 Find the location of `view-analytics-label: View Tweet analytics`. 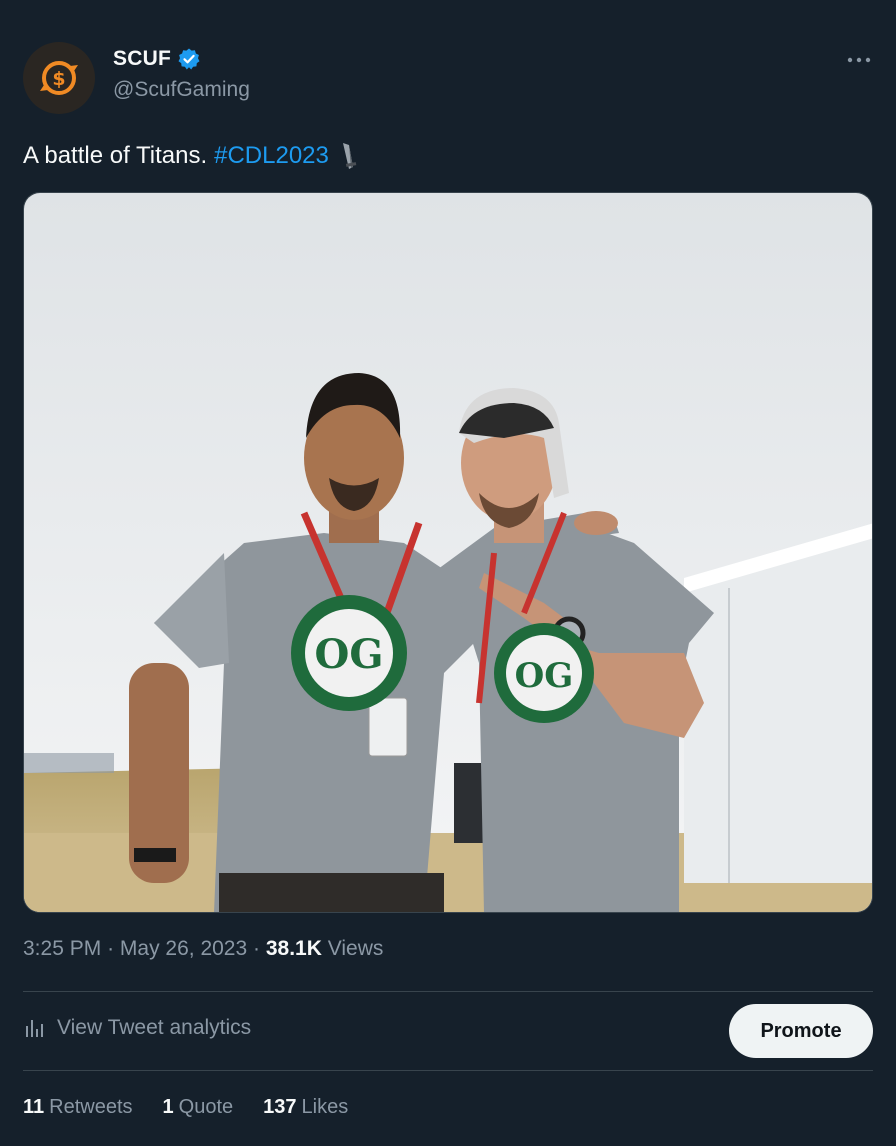

view-analytics-label: View Tweet analytics is located at coordinates (154, 1027).